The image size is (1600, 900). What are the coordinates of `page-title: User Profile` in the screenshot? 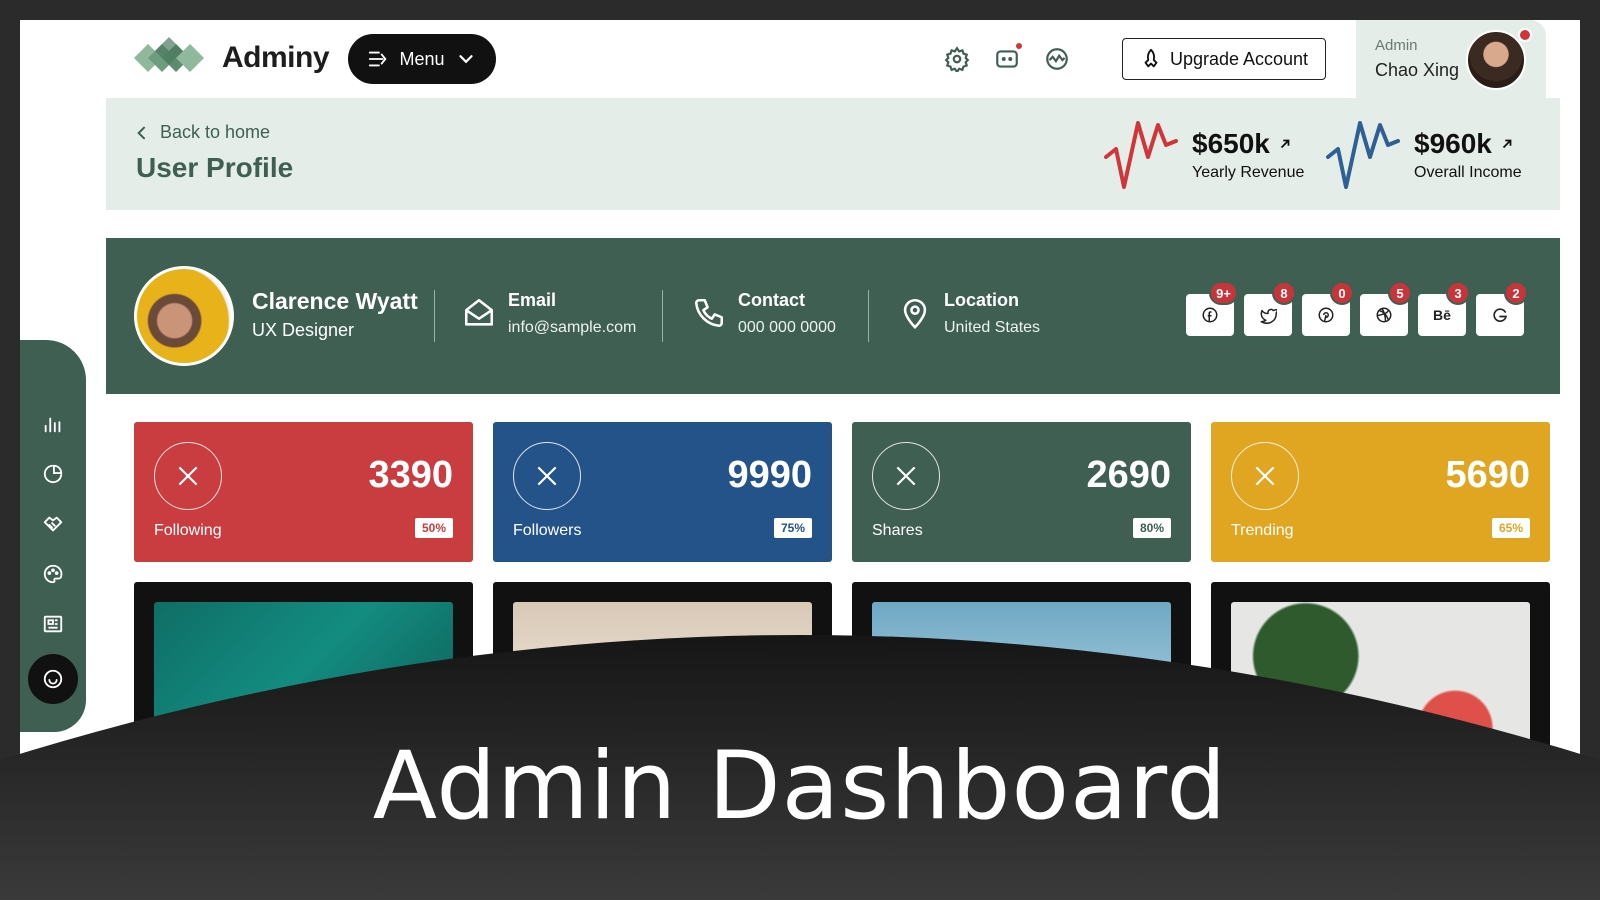 It's located at (215, 167).